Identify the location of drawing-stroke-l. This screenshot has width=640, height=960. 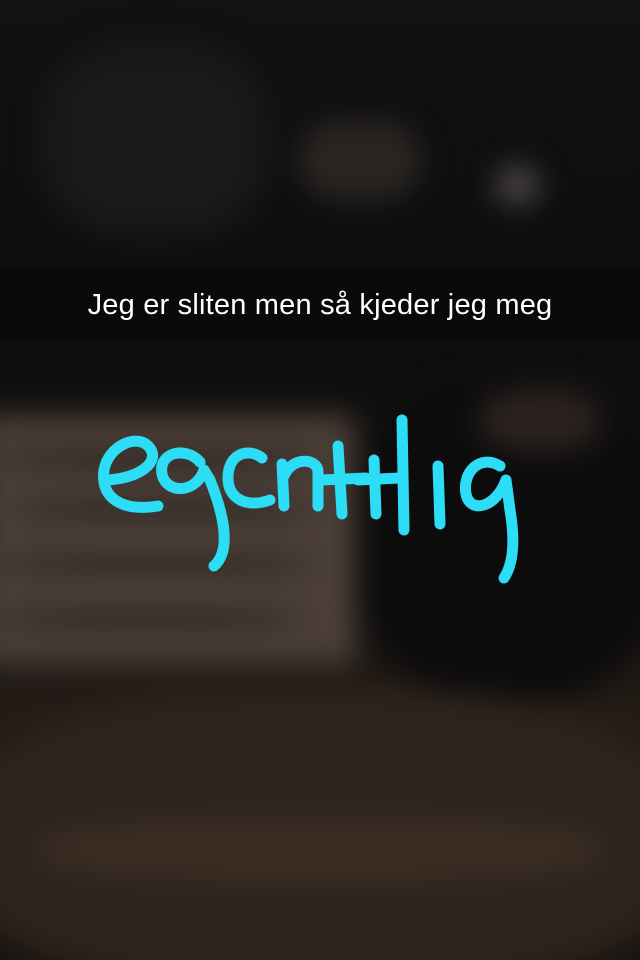
(403, 475).